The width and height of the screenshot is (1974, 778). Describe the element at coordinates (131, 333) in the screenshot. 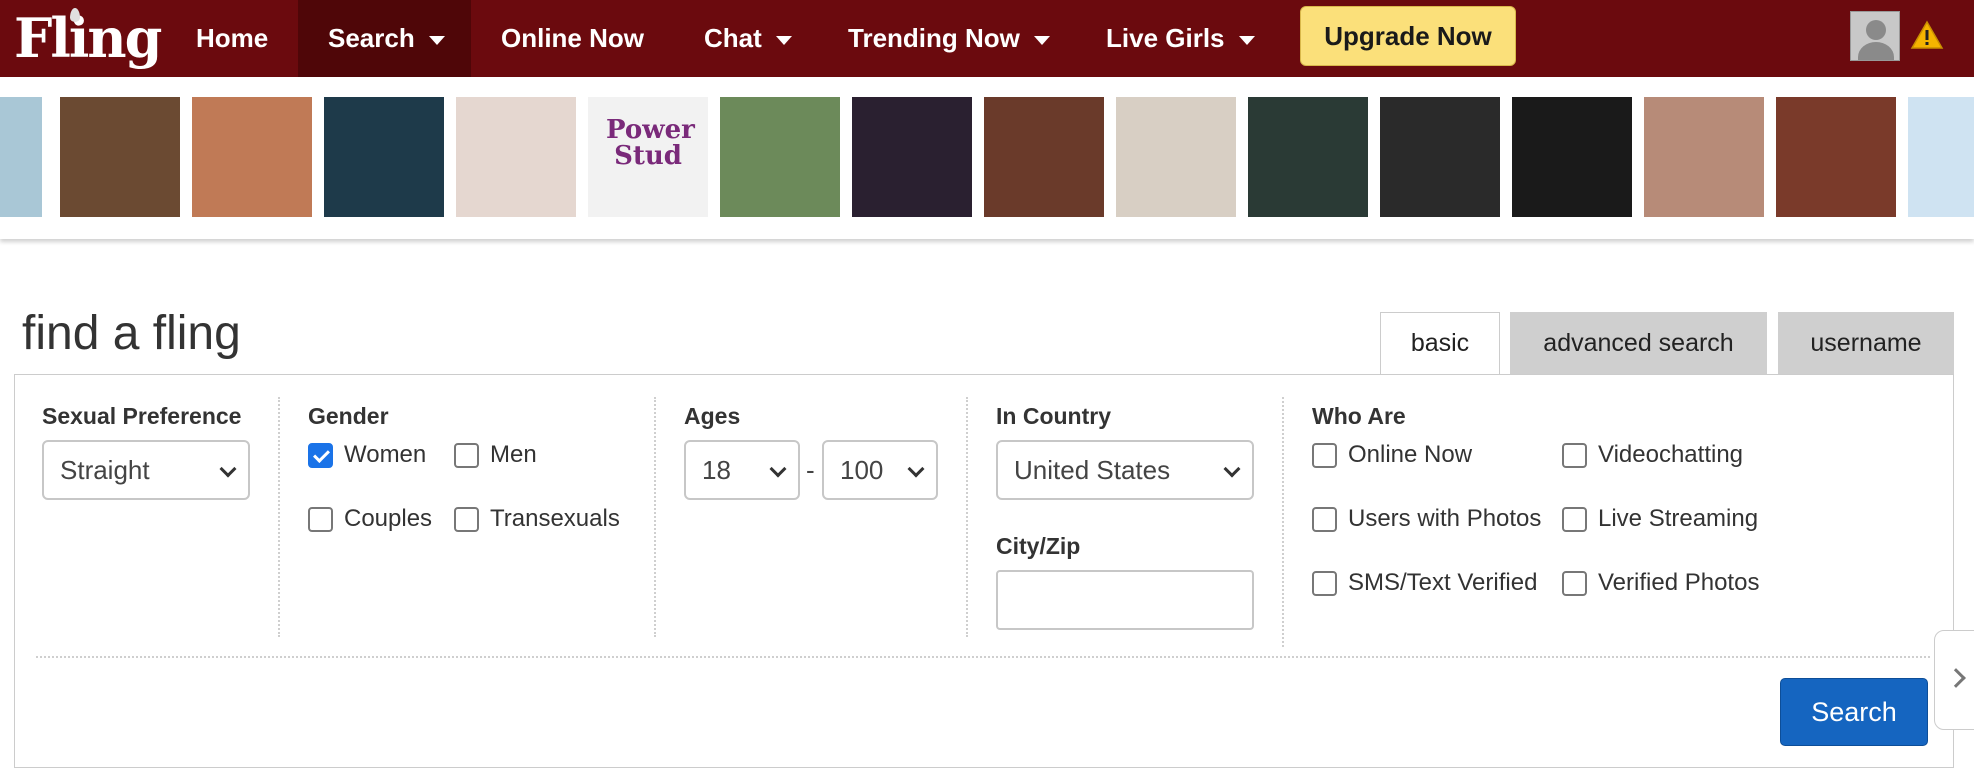

I see `page-title: find a fling` at that location.